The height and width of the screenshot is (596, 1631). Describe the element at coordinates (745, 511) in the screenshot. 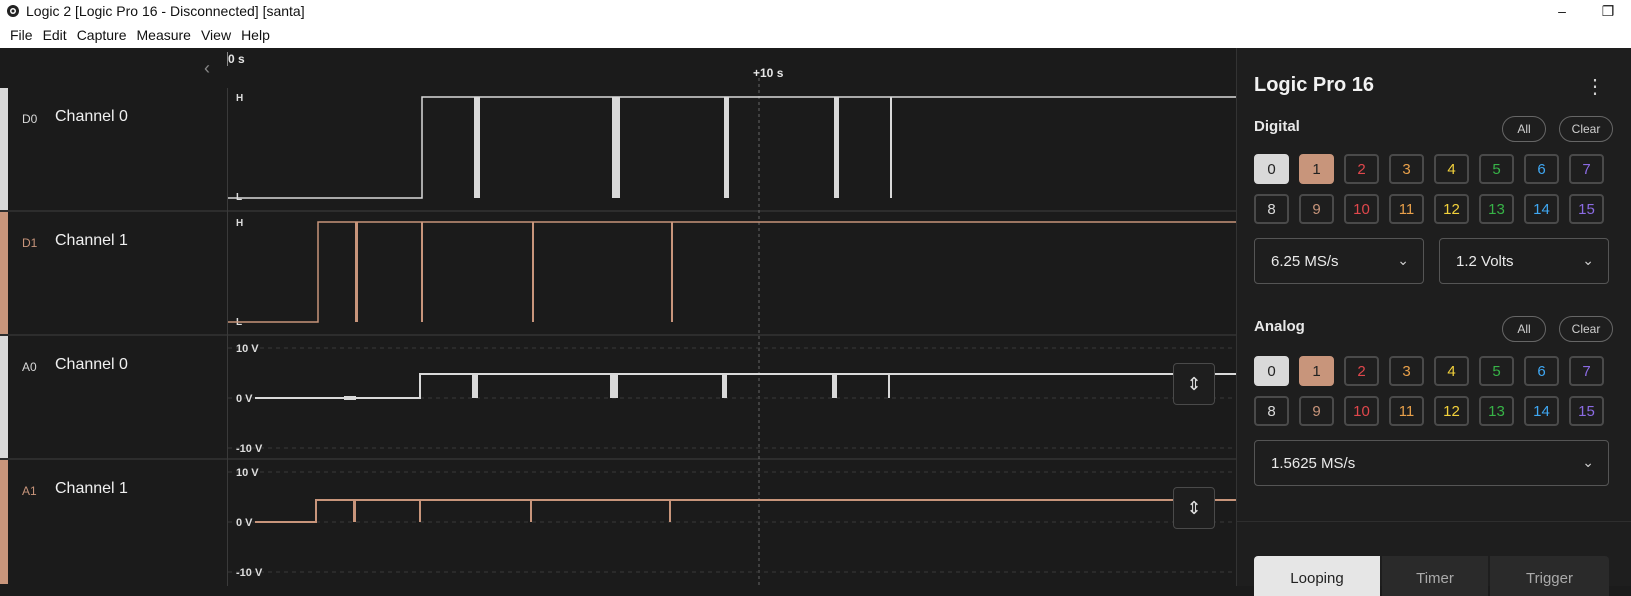

I see `a1-waveform` at that location.